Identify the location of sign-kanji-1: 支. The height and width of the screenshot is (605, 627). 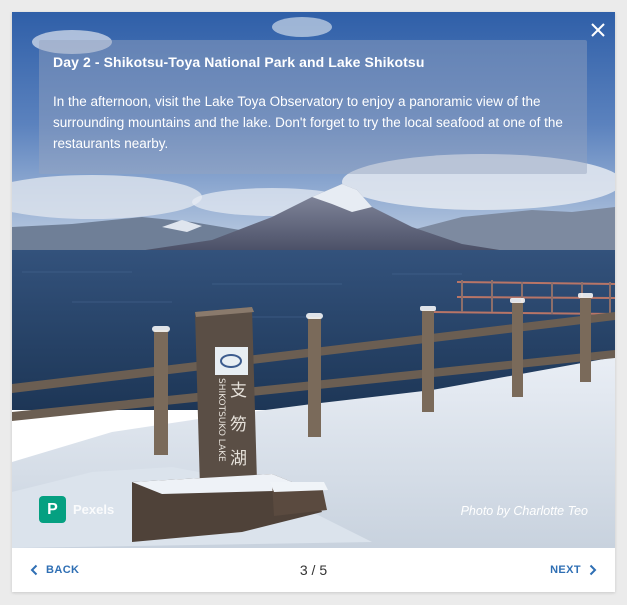
(238, 391).